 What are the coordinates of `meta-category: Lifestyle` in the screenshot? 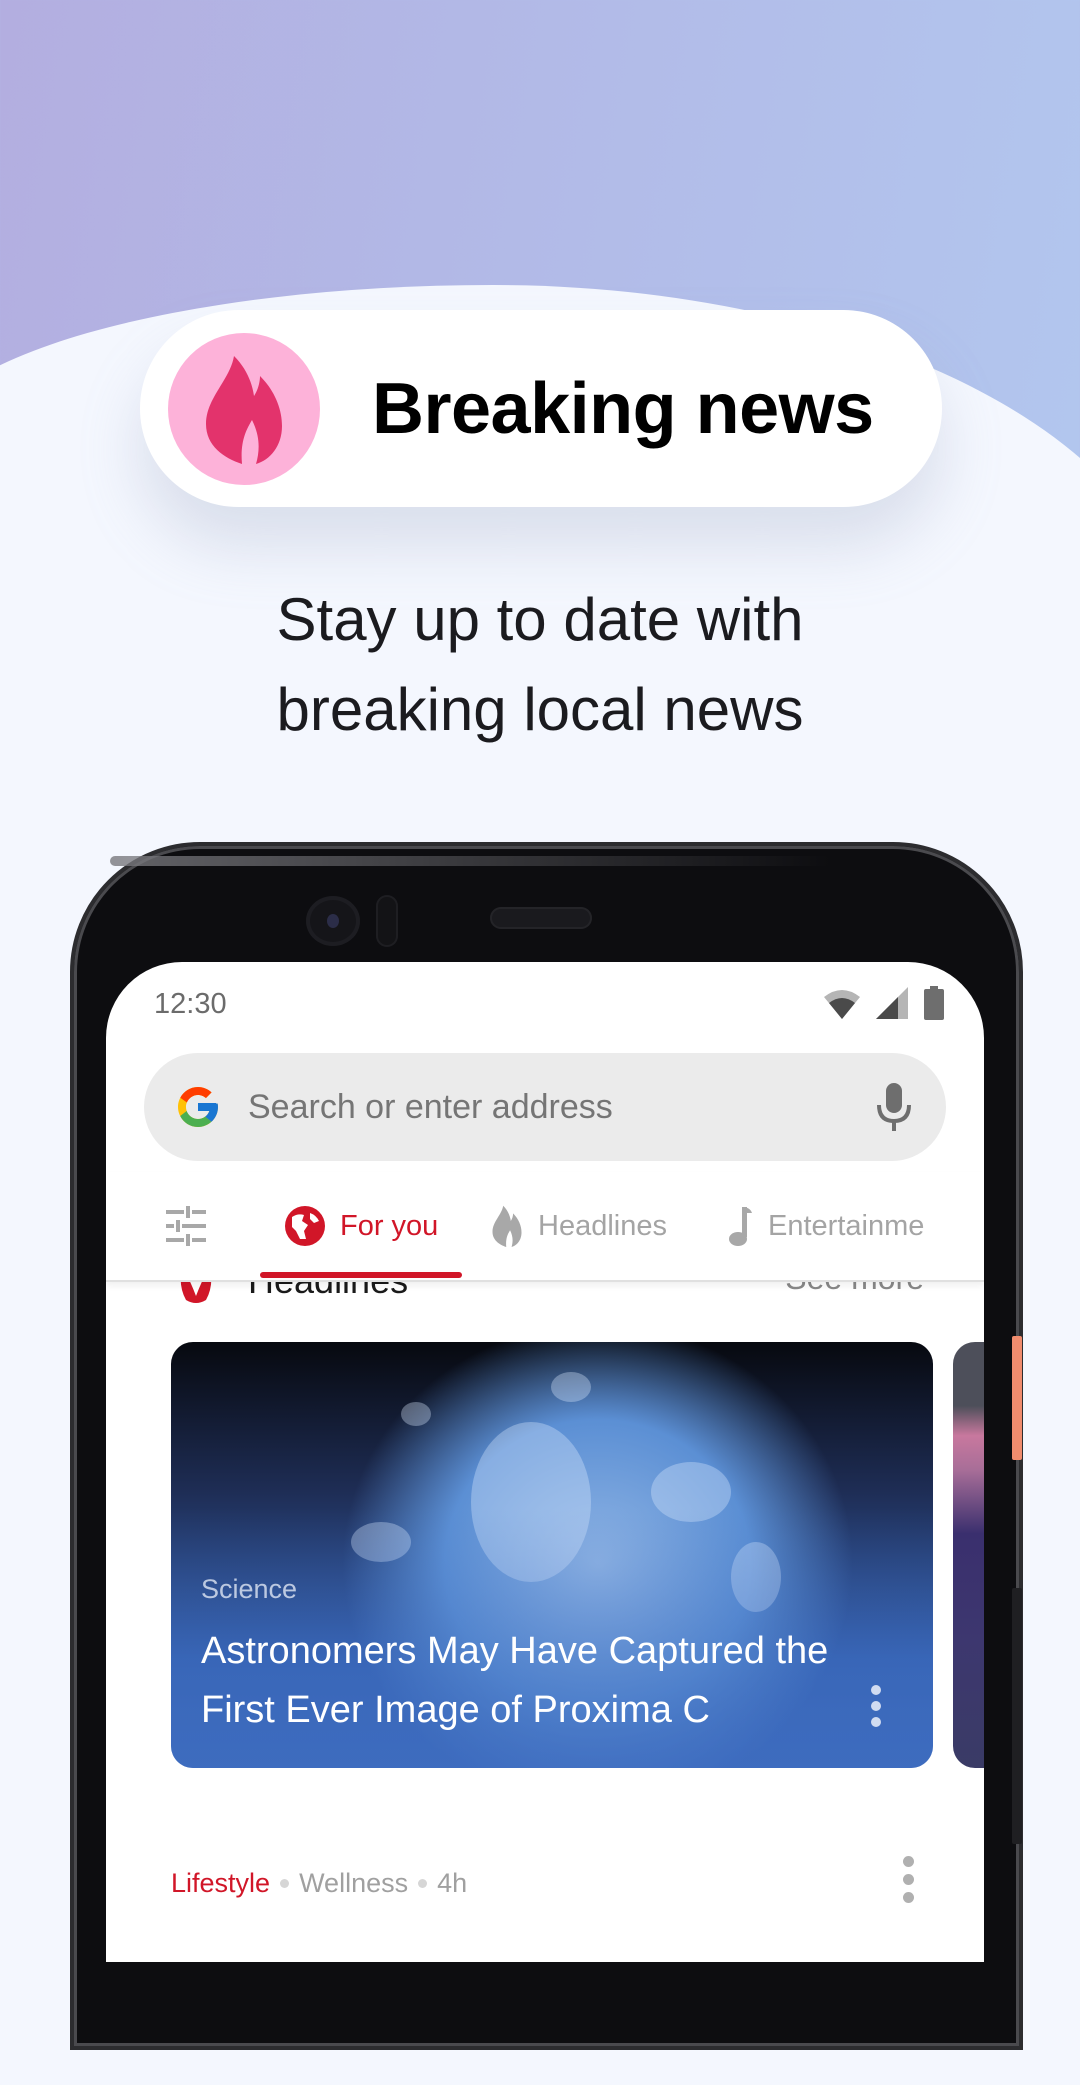 It's located at (221, 1883).